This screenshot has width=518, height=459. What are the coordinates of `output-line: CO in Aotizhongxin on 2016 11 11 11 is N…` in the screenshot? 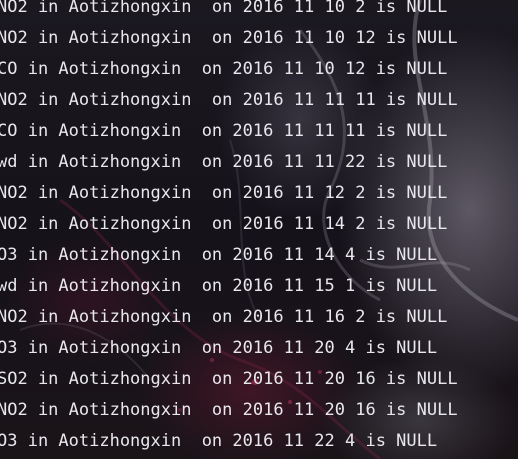 It's located at (224, 131).